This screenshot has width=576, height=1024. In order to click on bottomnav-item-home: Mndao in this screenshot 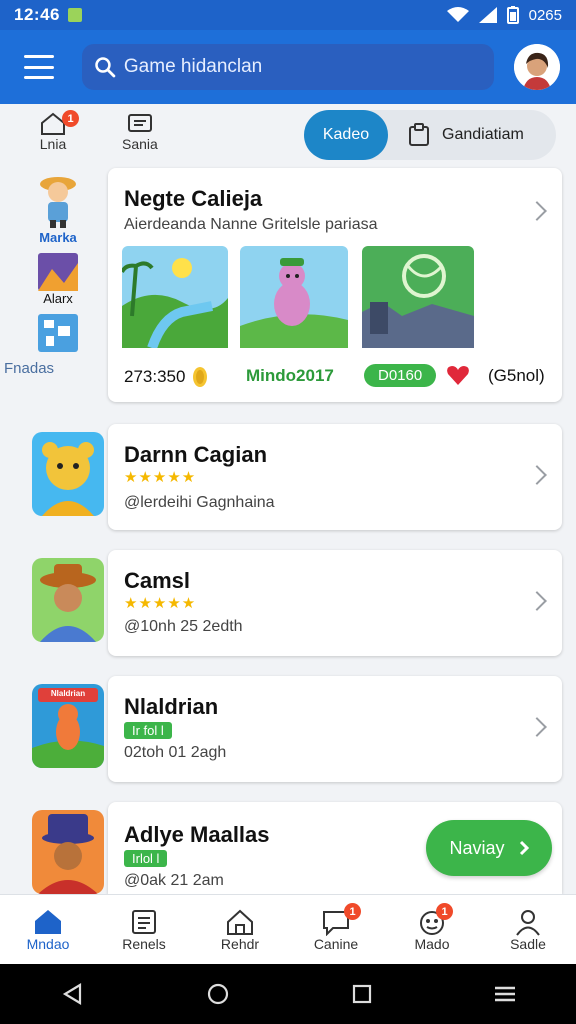, I will do `click(48, 929)`.